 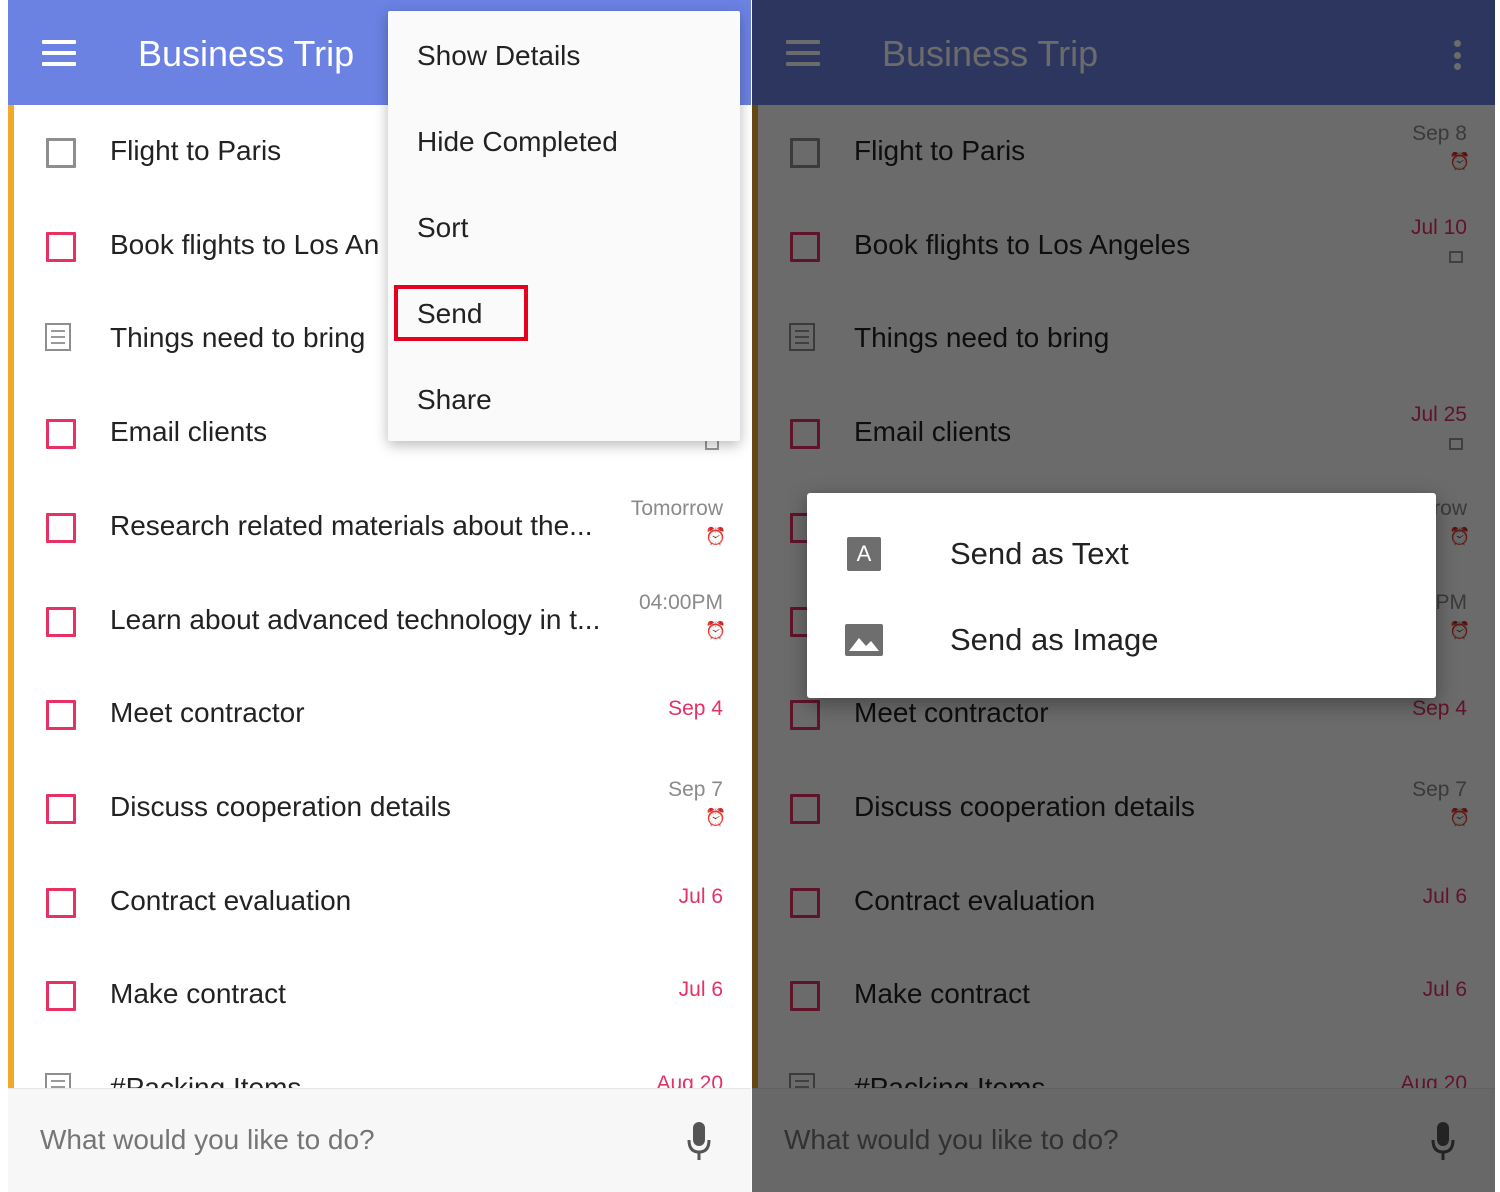 I want to click on task-due-date: 04:00PM, so click(x=680, y=602).